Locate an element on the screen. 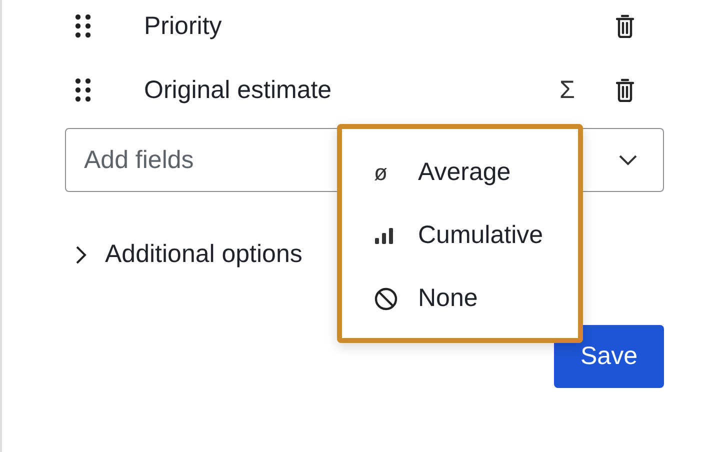 The image size is (716, 452). menu-item: Cumulative is located at coordinates (460, 235).